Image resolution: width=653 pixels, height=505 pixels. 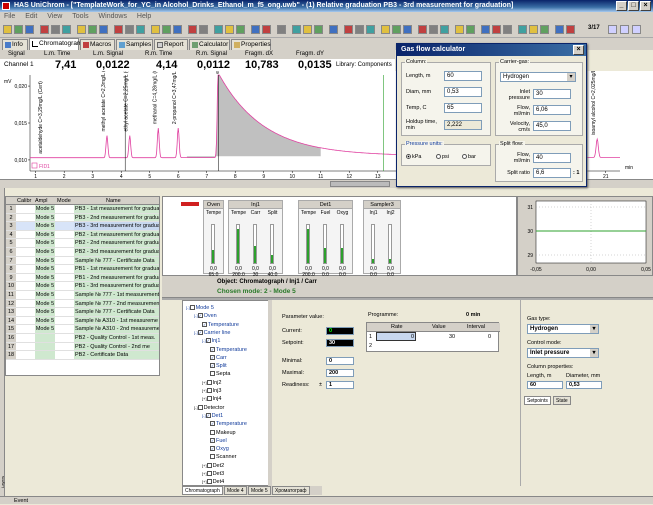 I want to click on row-name: Sample № A310 - 2nd measureme, so click(x=116, y=329).